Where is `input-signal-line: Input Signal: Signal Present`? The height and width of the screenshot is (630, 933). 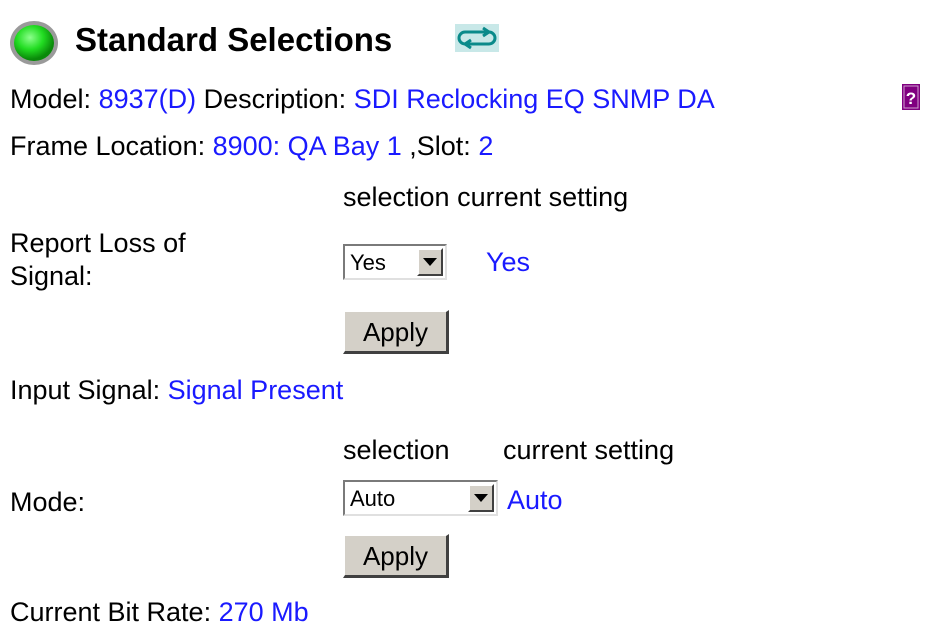
input-signal-line: Input Signal: Signal Present is located at coordinates (176, 390).